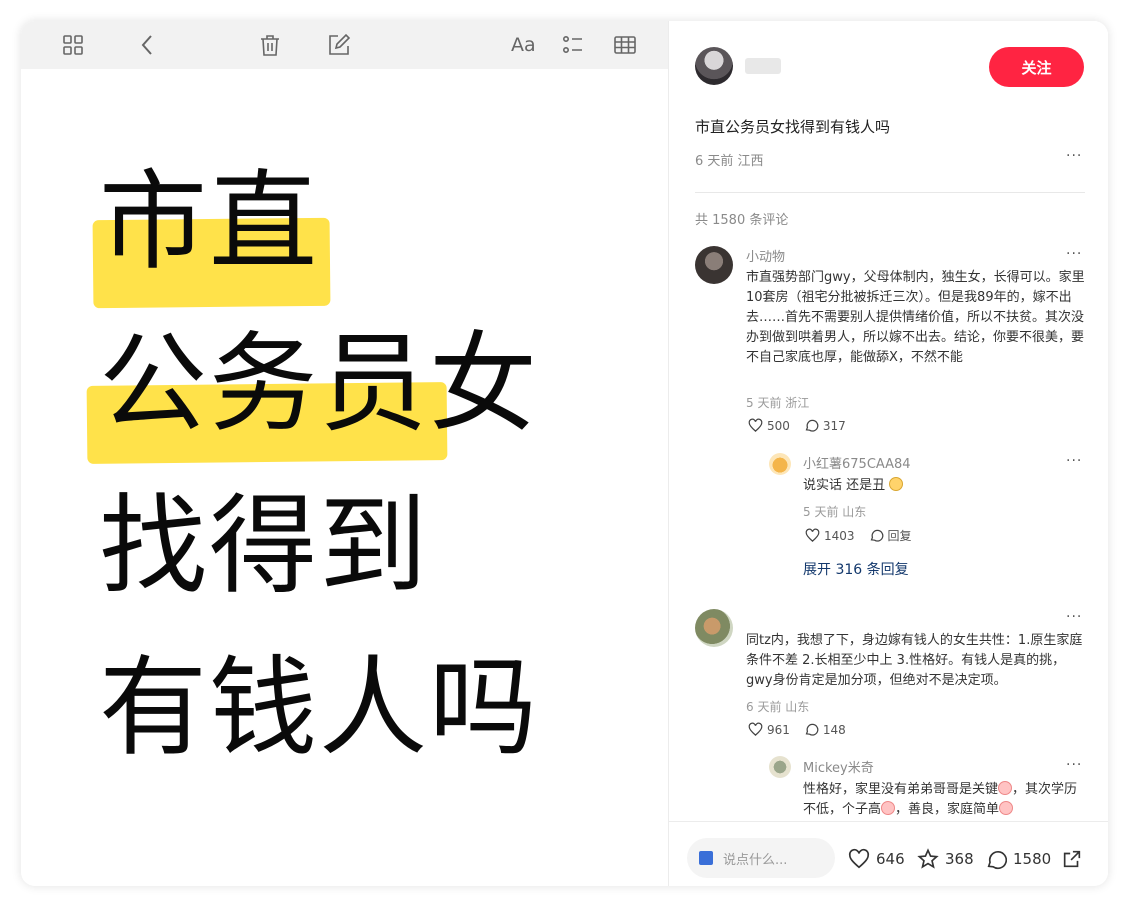  Describe the element at coordinates (763, 66) in the screenshot. I see `author-name-blurred` at that location.